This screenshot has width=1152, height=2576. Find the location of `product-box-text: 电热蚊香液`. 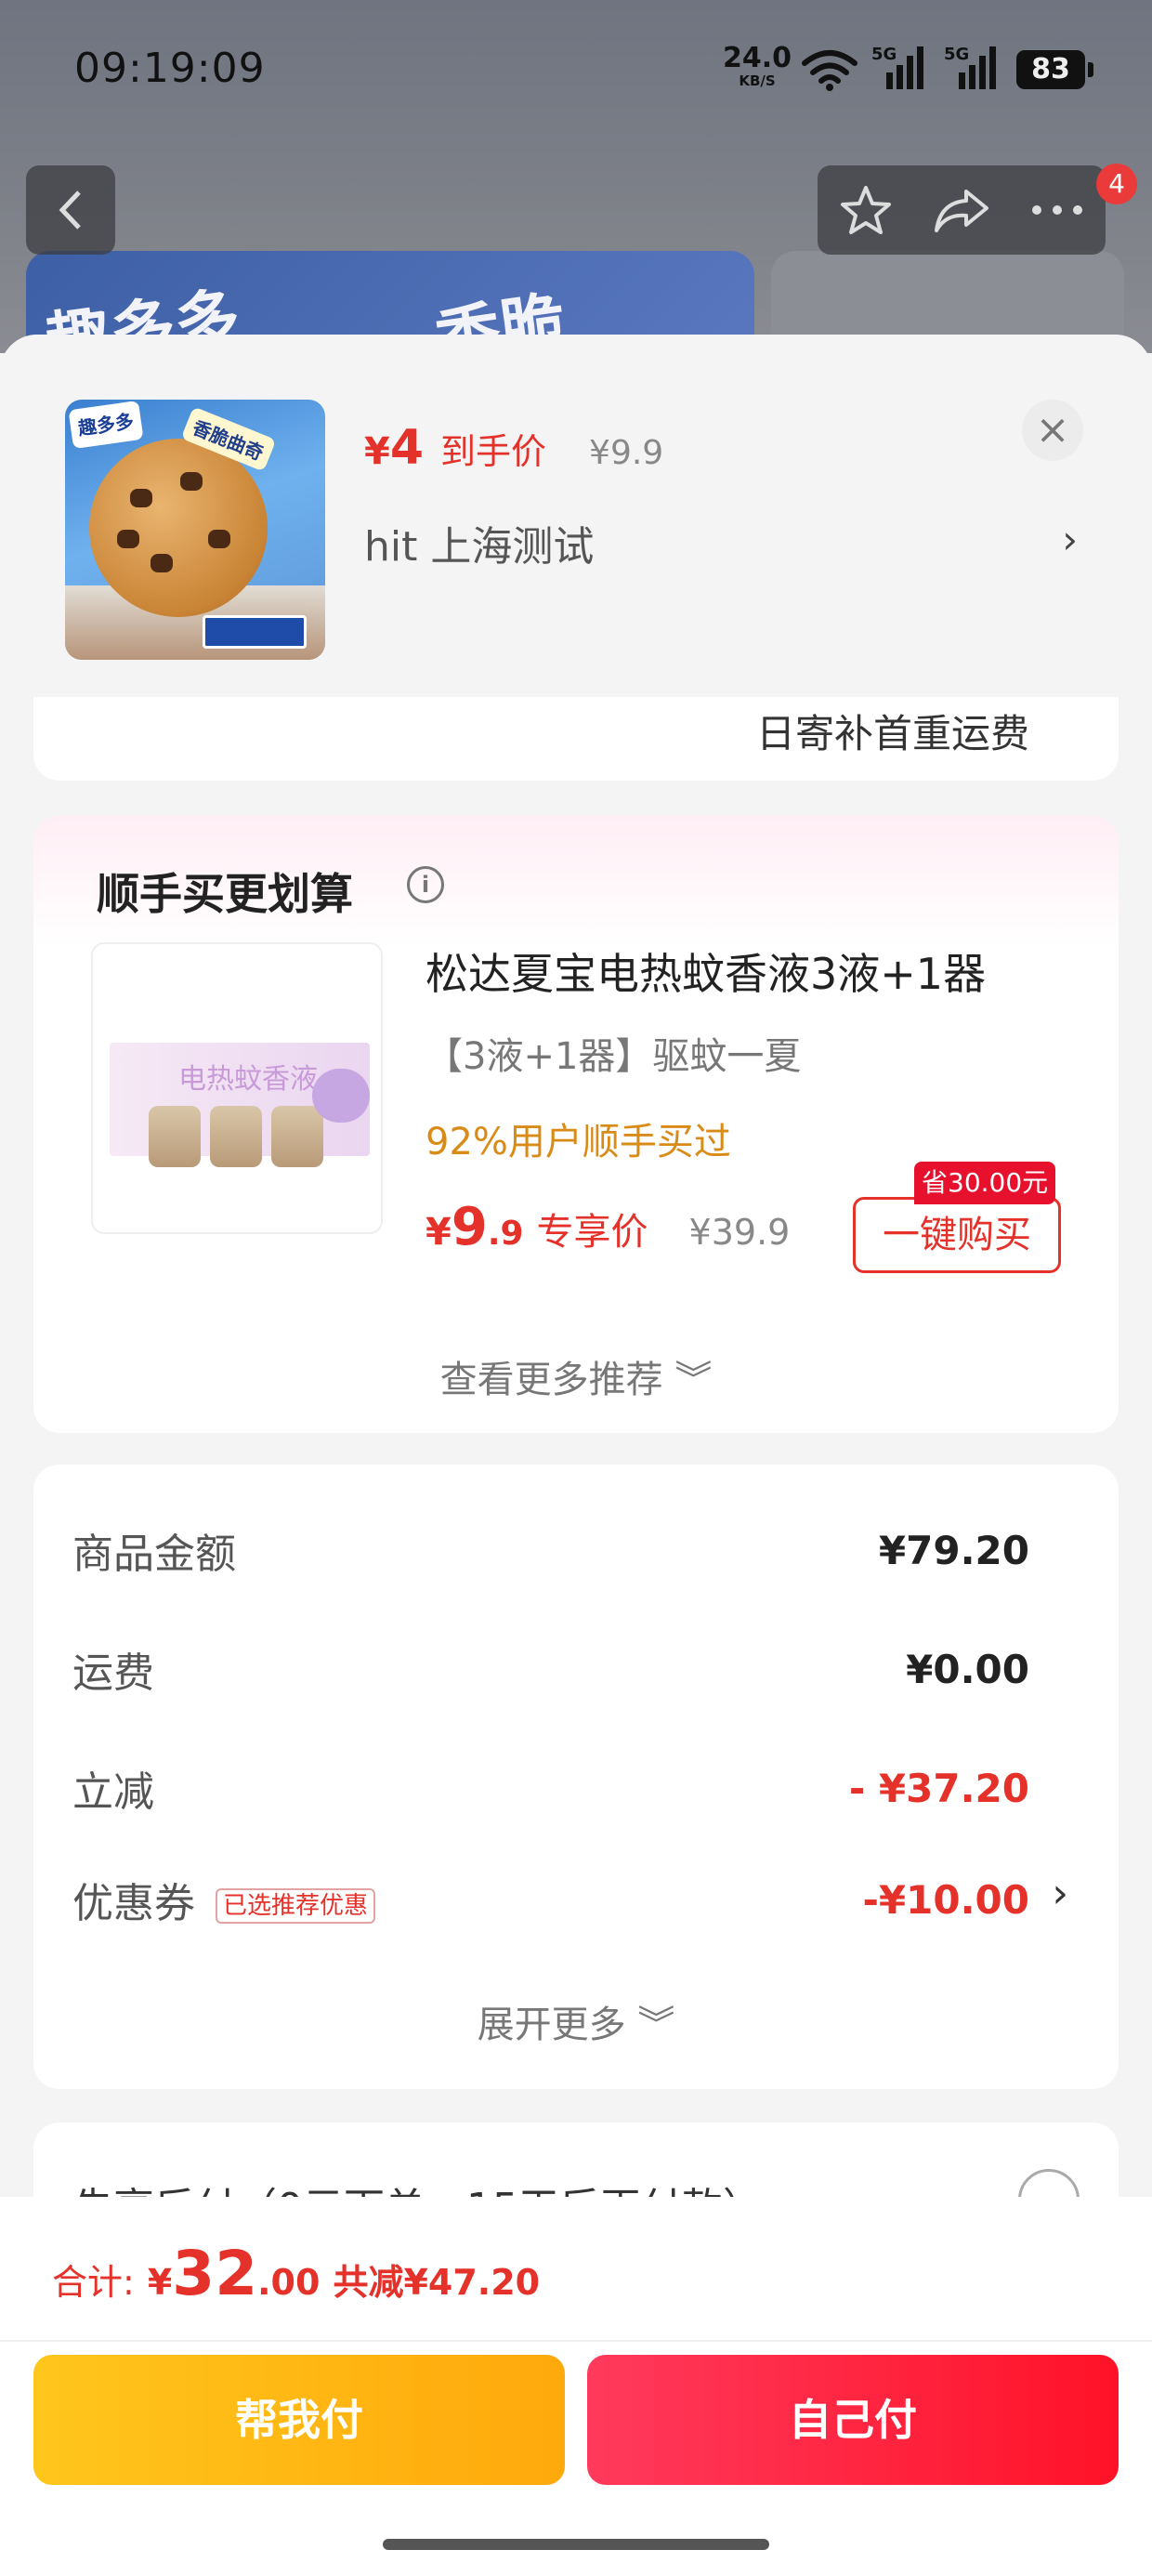

product-box-text: 电热蚊香液 is located at coordinates (248, 1079).